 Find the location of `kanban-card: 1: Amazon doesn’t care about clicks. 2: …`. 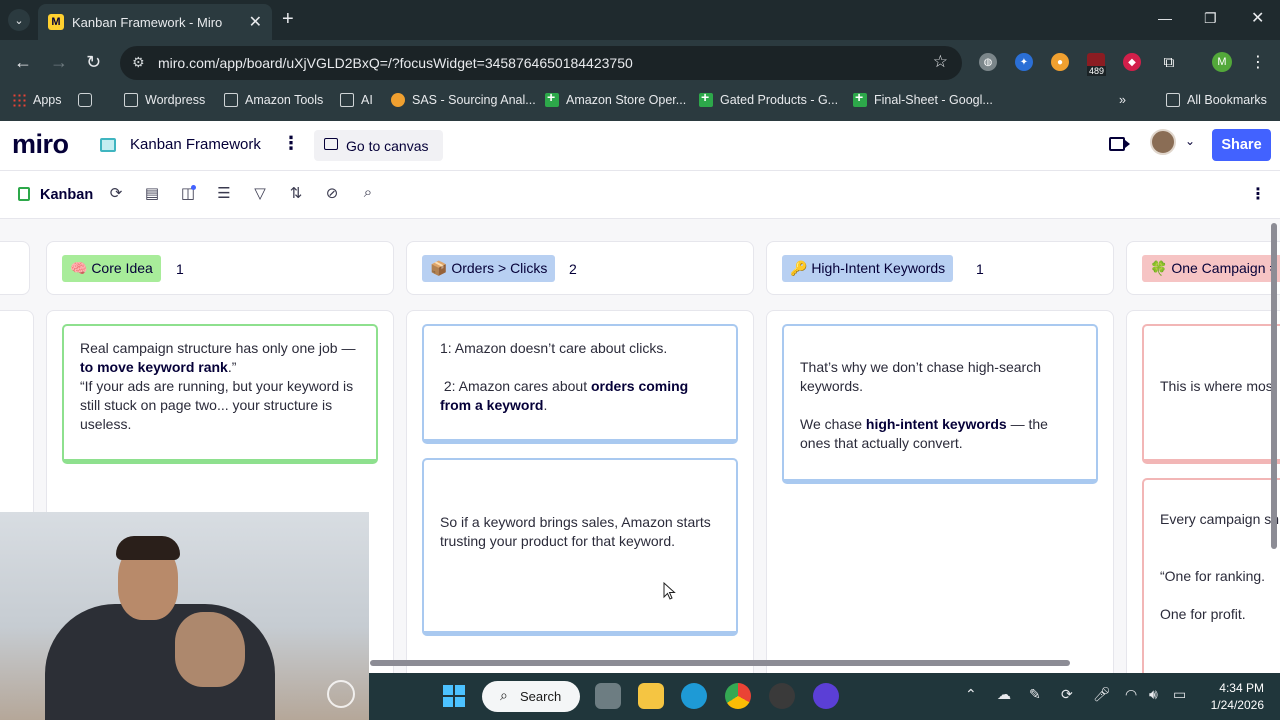

kanban-card: 1: Amazon doesn’t care about clicks. 2: … is located at coordinates (580, 384).